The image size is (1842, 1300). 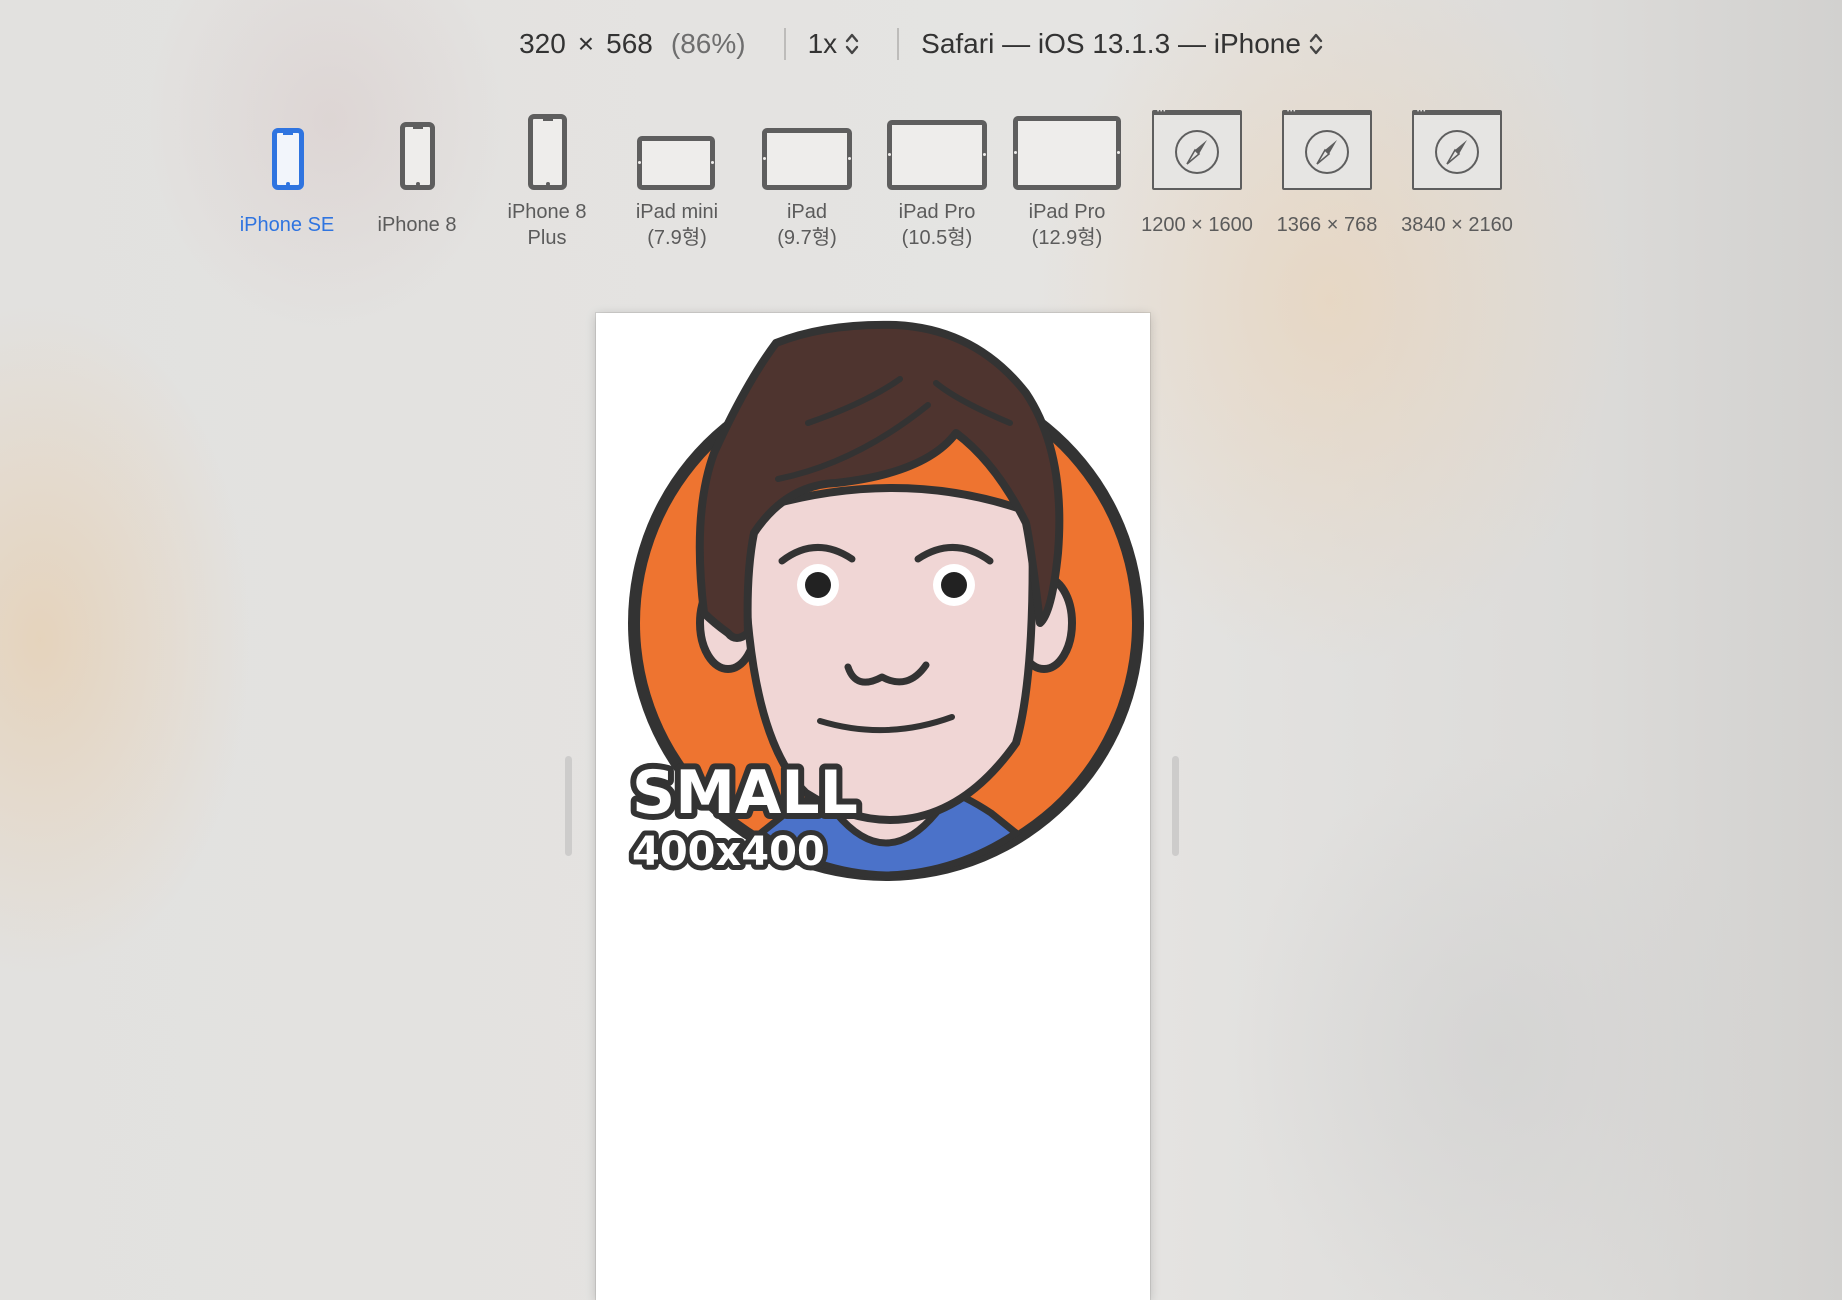 I want to click on badge-subtitle: 400x400, so click(x=728, y=852).